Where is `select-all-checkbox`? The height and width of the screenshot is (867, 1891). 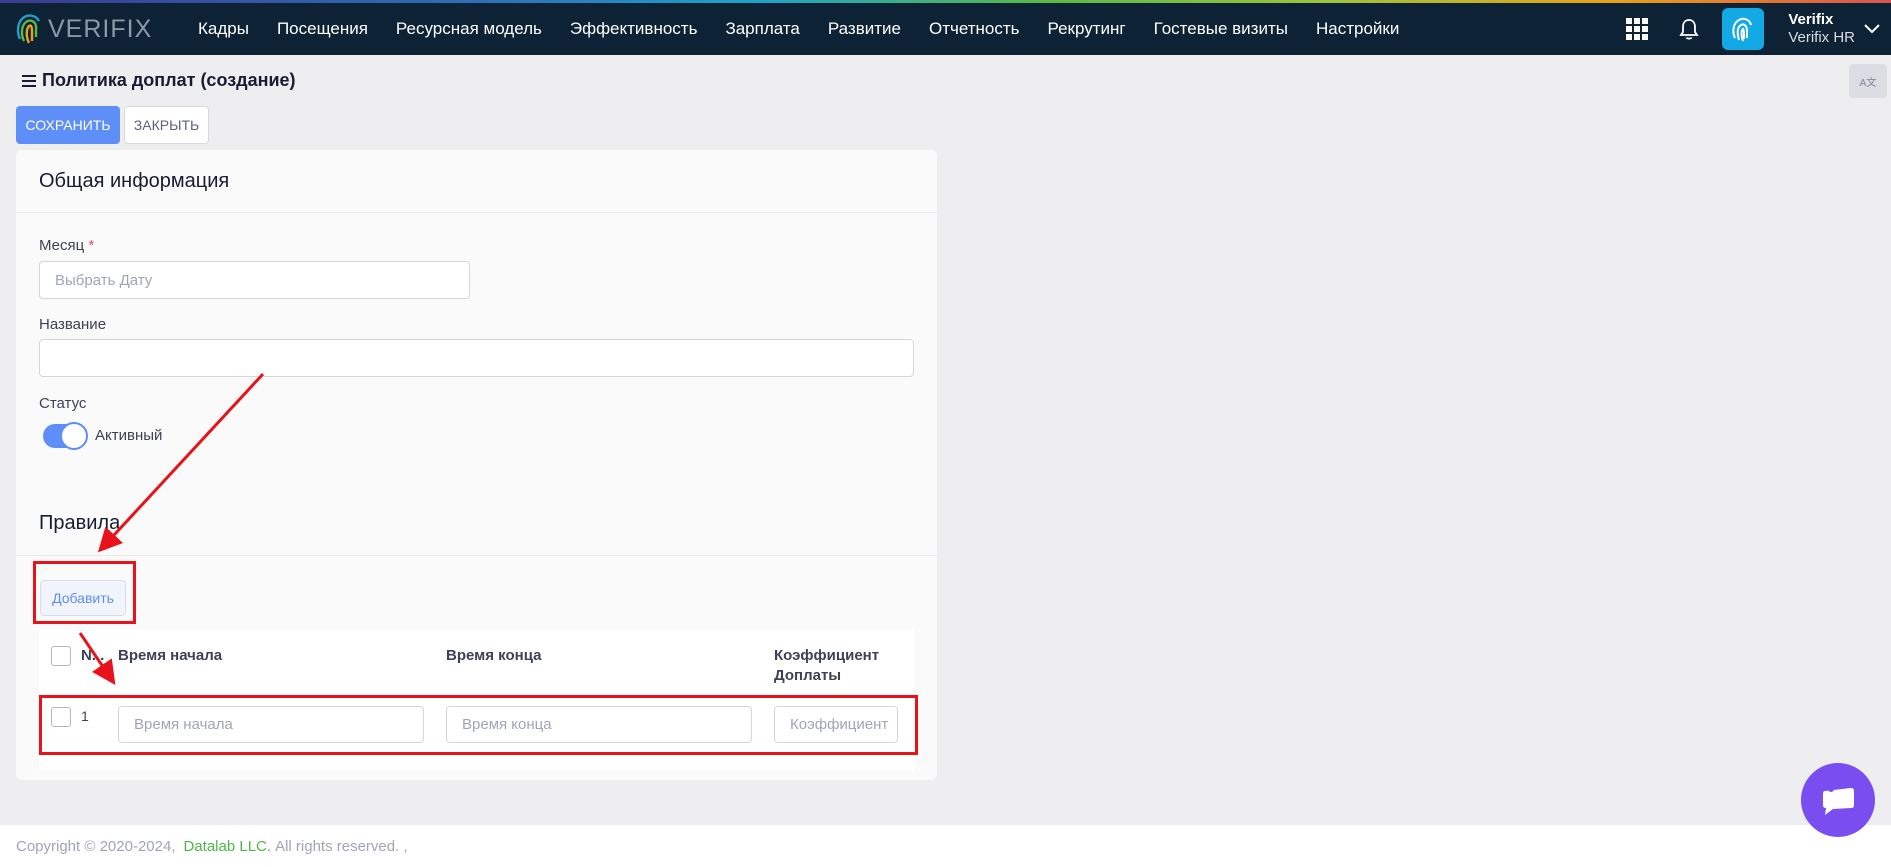
select-all-checkbox is located at coordinates (61, 656).